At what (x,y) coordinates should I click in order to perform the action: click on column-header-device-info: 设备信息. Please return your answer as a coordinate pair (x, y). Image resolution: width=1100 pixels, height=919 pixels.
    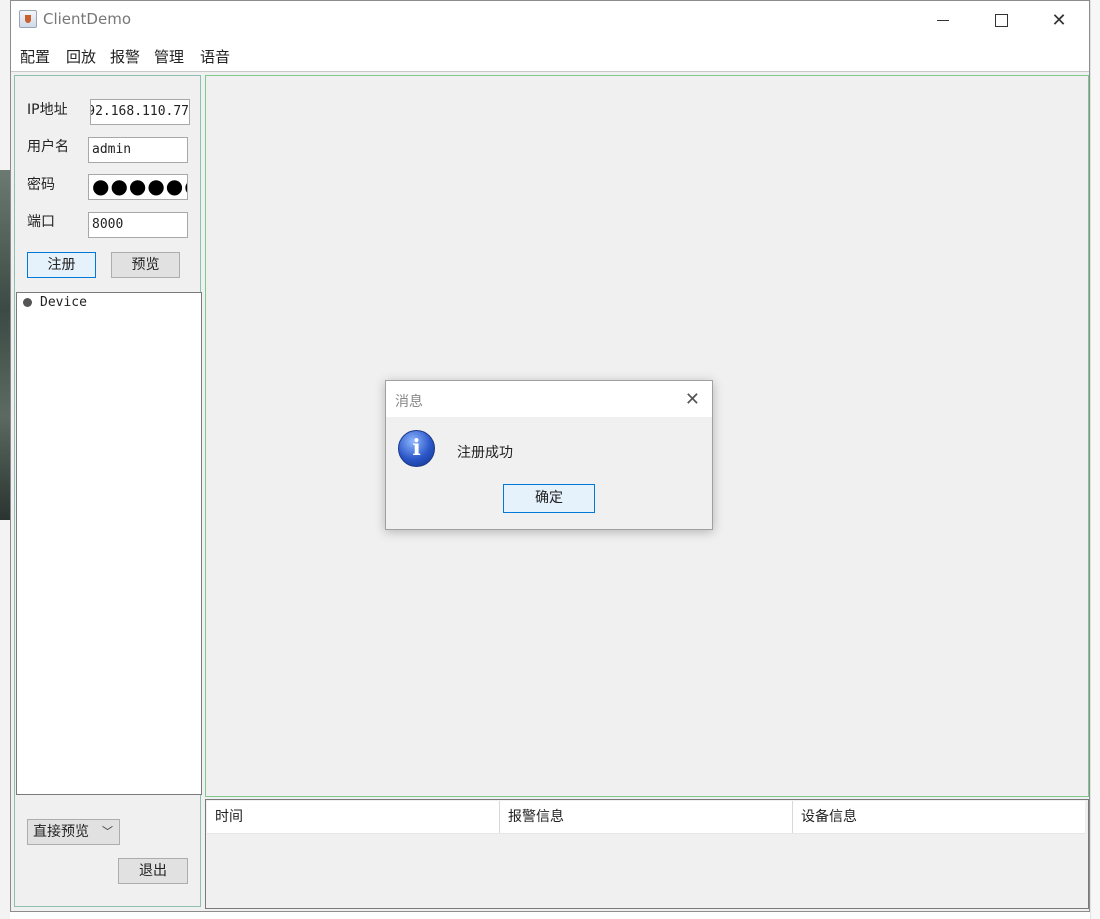
    Looking at the image, I should click on (939, 817).